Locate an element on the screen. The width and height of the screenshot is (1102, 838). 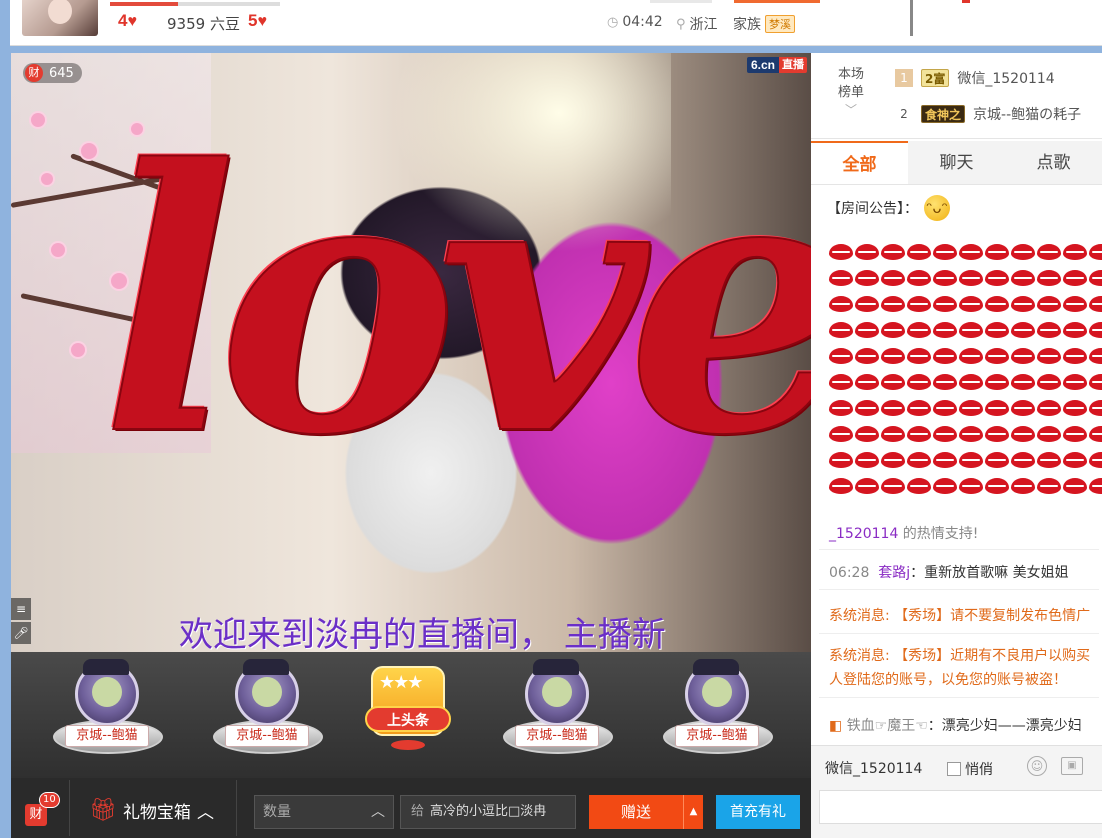
microphone-icon: 🎤︎ is located at coordinates (21, 633).